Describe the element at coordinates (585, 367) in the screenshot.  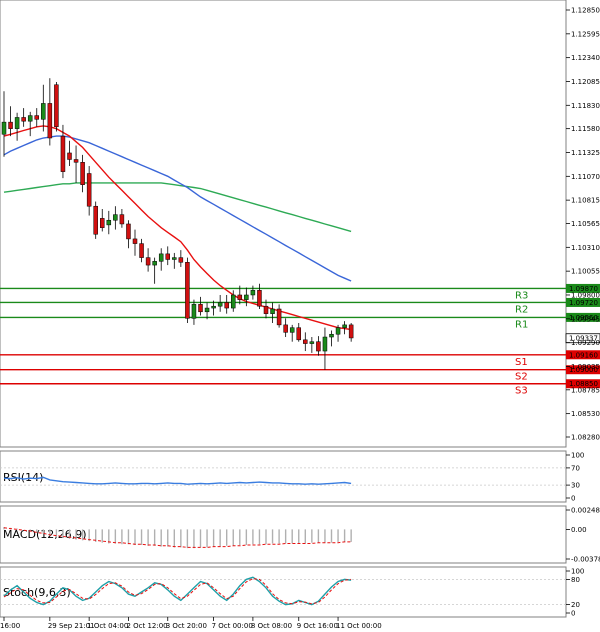
I see `price-tick-label: 1.09035` at that location.